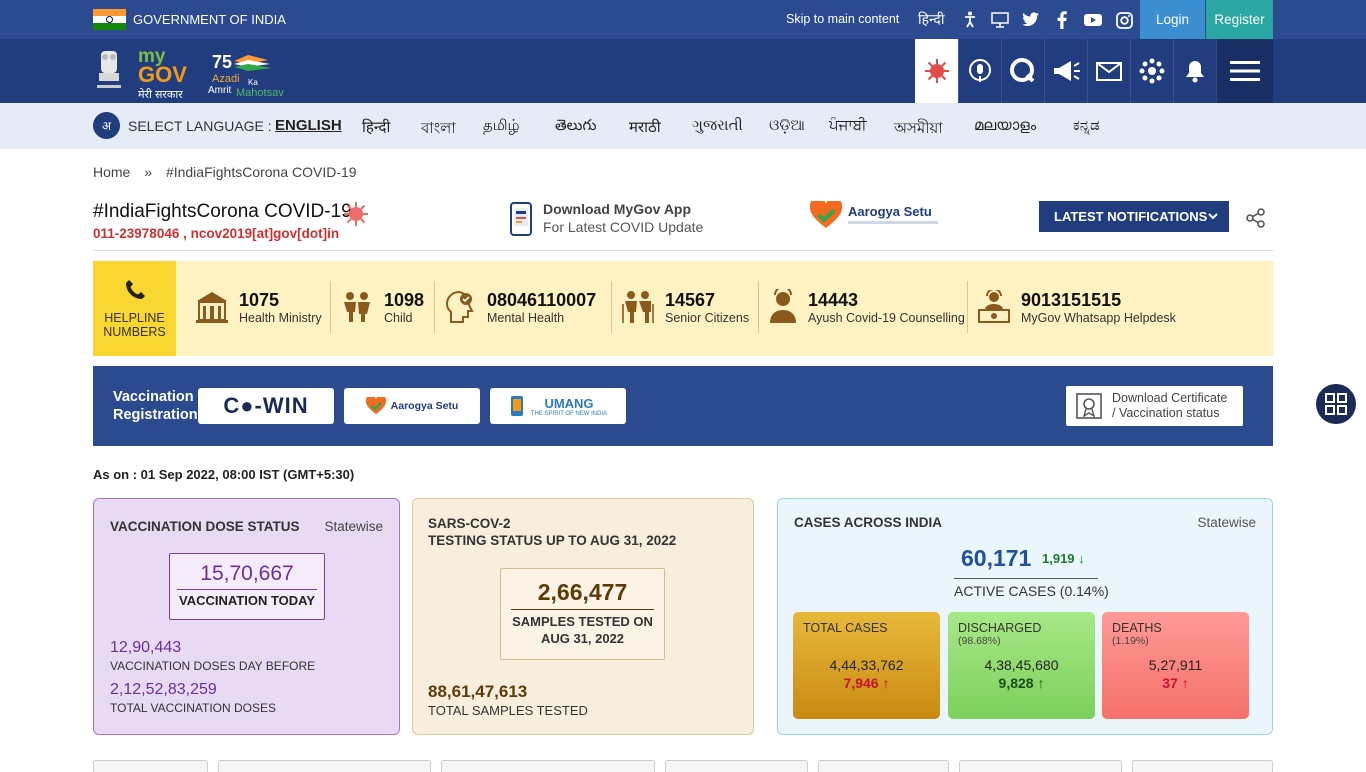 This screenshot has height=772, width=1366. I want to click on umang-button: UMANG THE SPIRIT OF NEW INDIA, so click(558, 406).